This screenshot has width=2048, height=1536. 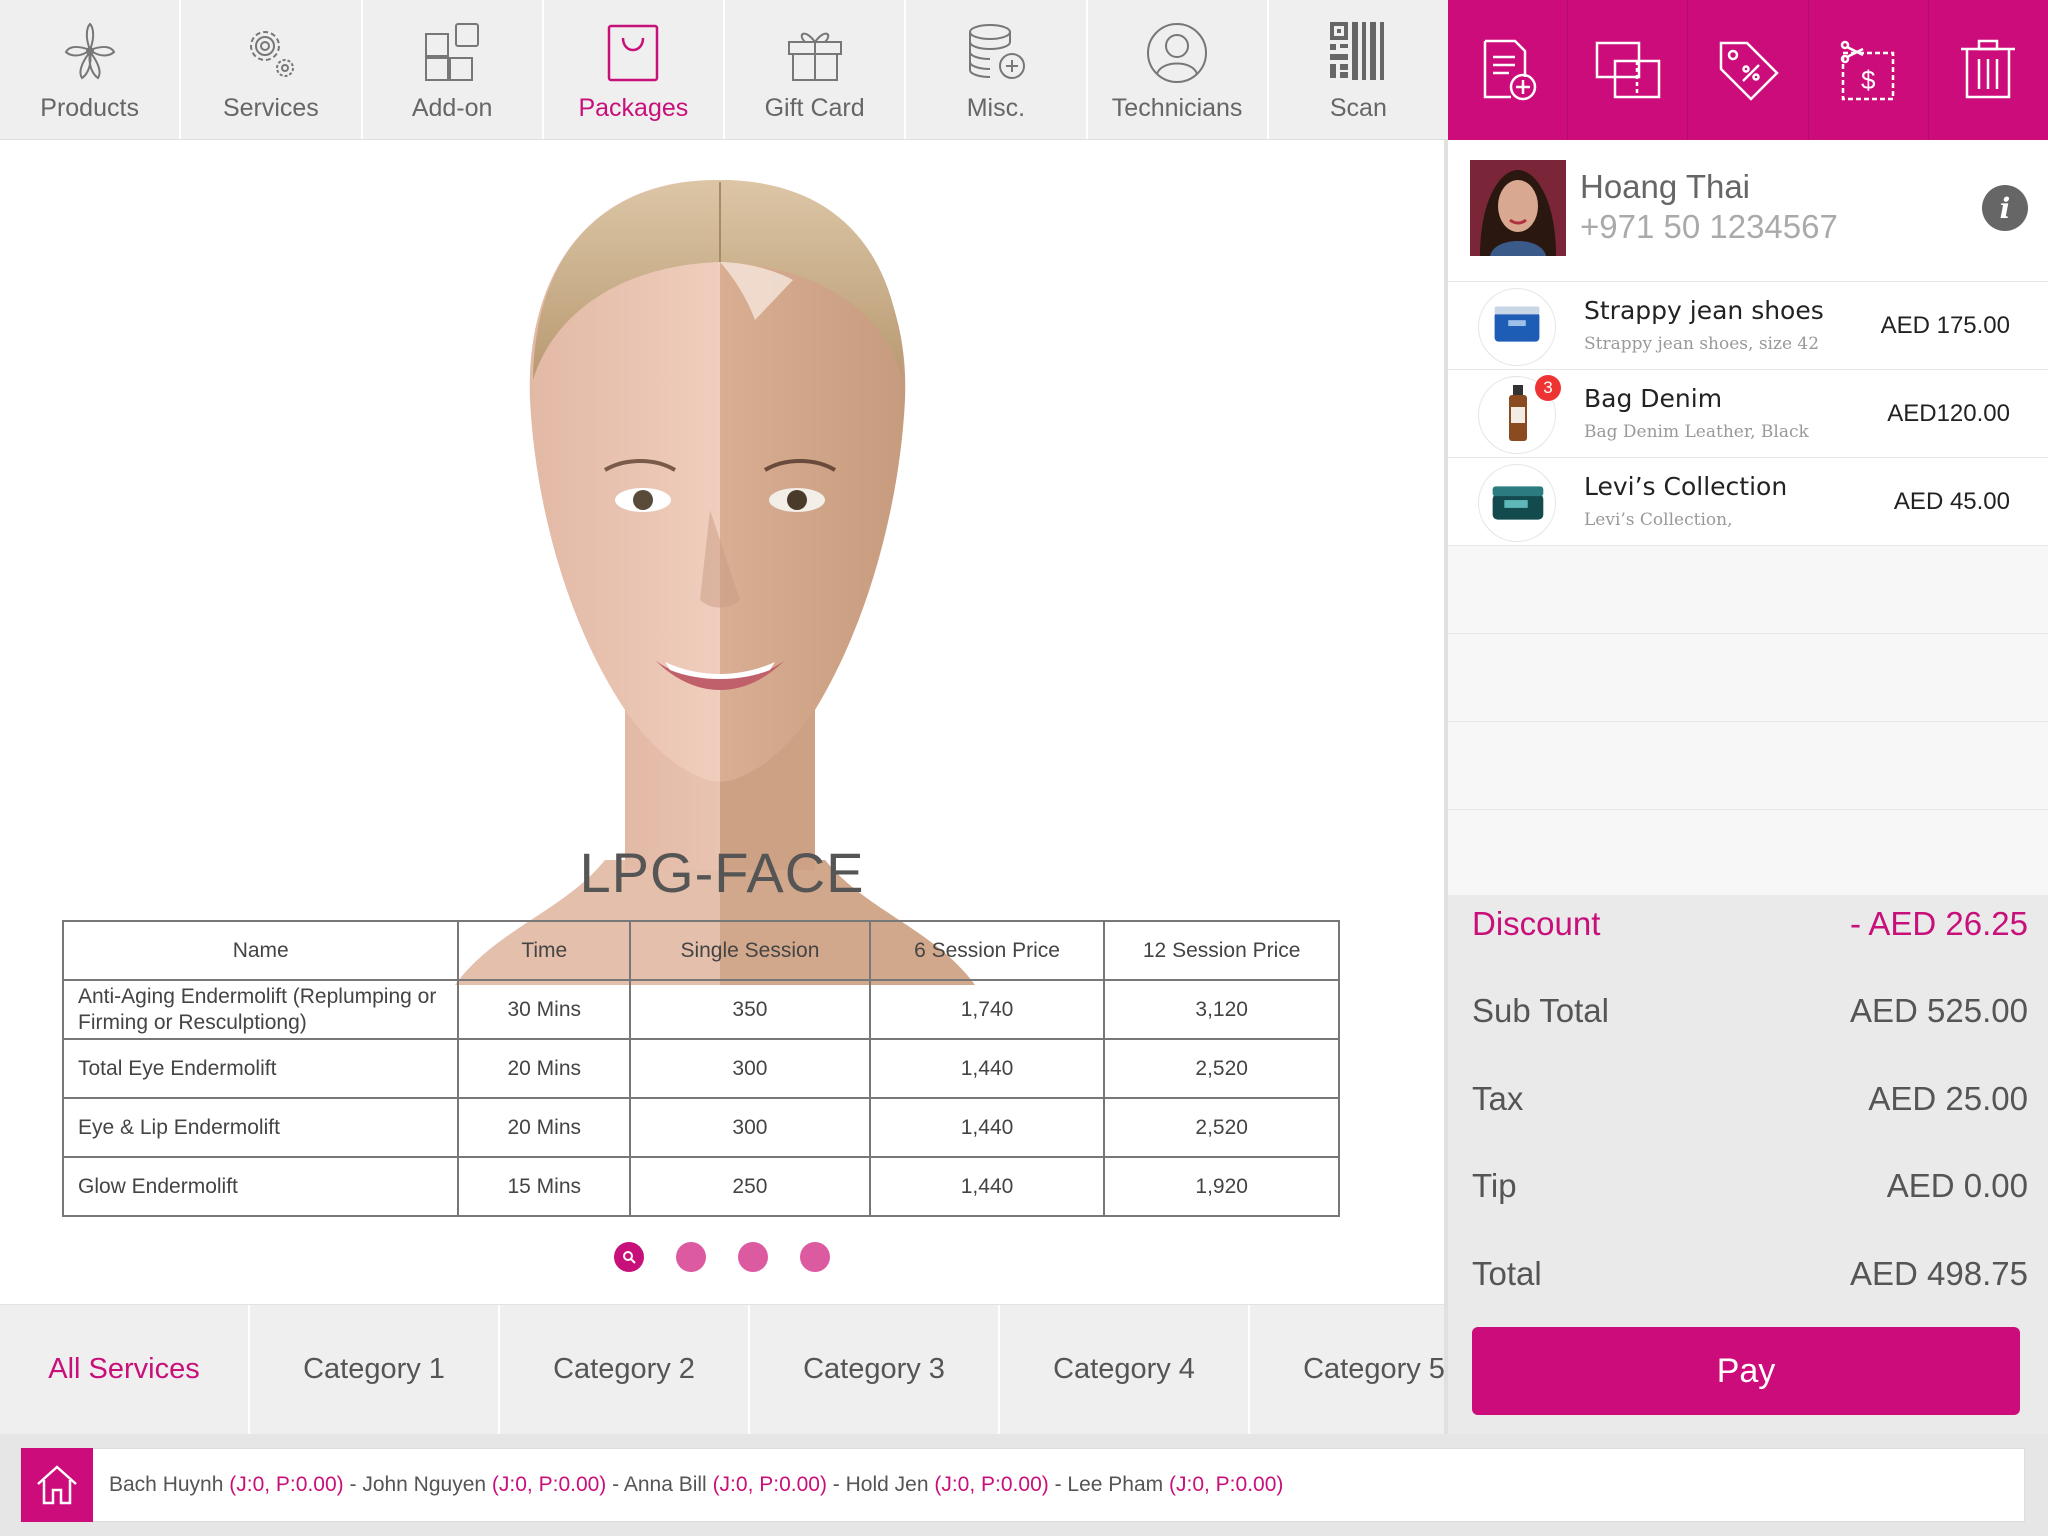 What do you see at coordinates (629, 1257) in the screenshot?
I see `page-dot-zoom` at bounding box center [629, 1257].